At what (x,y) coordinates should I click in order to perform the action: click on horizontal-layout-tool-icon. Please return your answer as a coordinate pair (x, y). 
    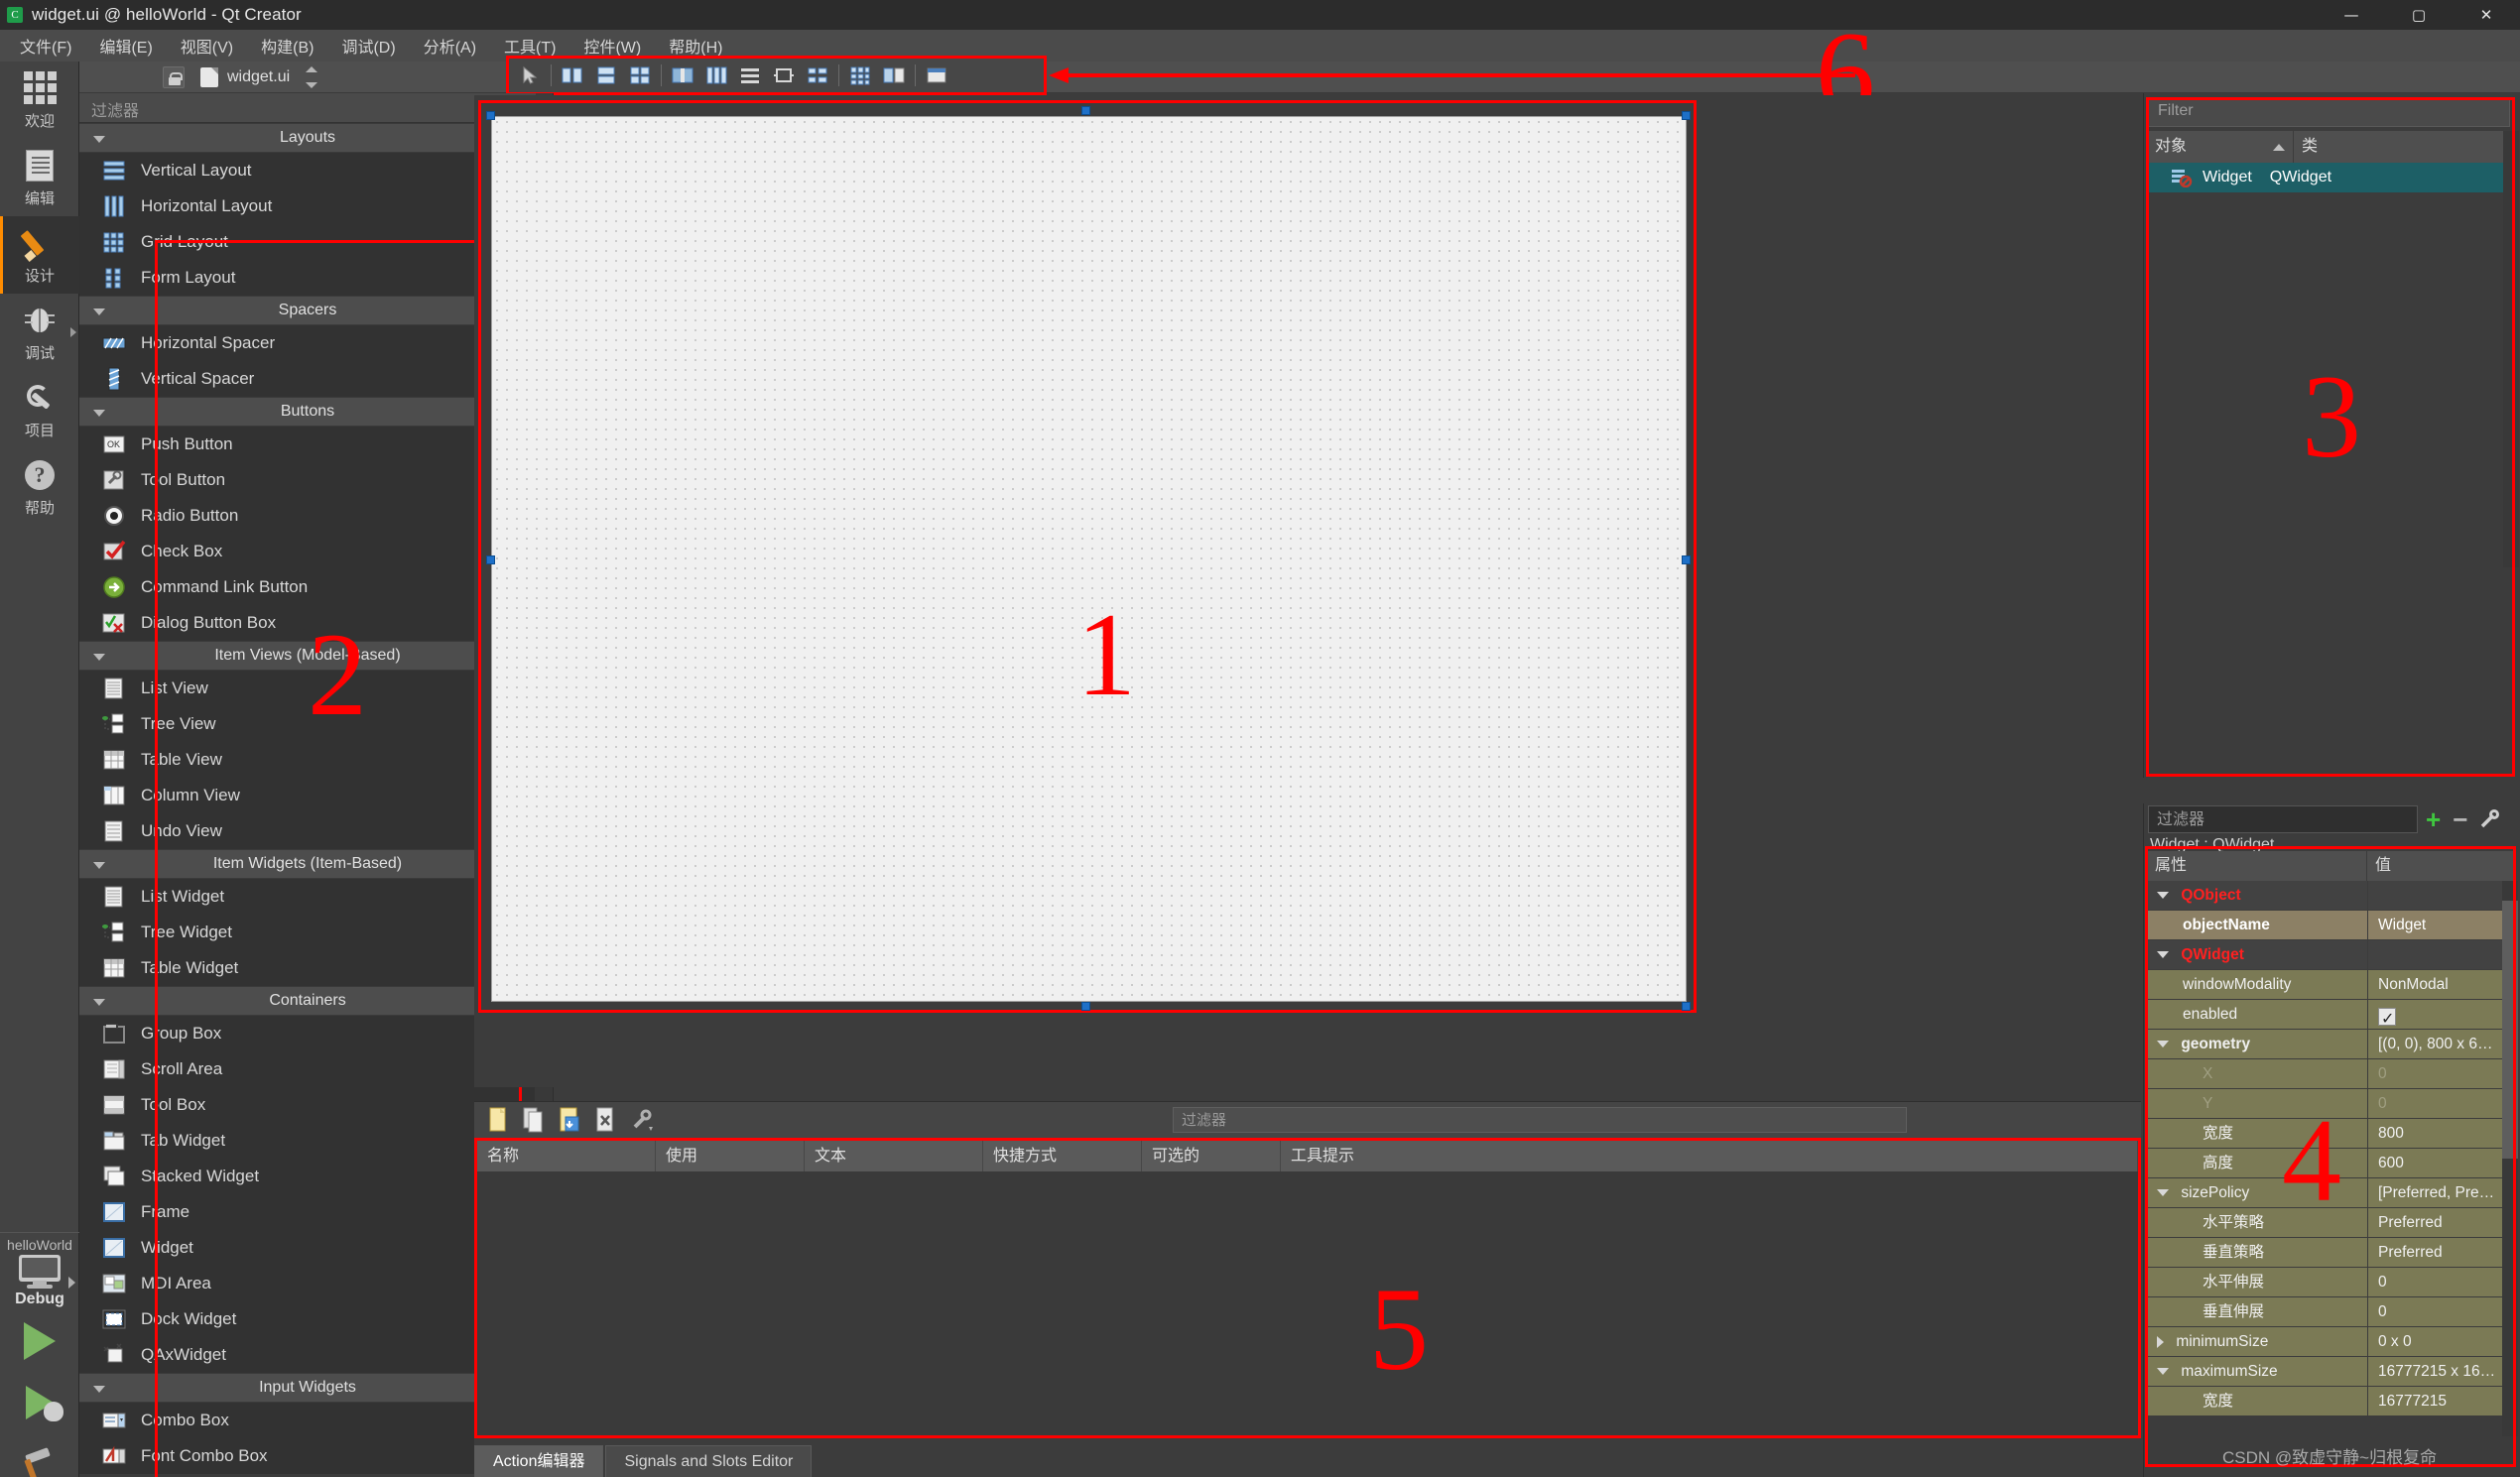
    Looking at the image, I should click on (894, 76).